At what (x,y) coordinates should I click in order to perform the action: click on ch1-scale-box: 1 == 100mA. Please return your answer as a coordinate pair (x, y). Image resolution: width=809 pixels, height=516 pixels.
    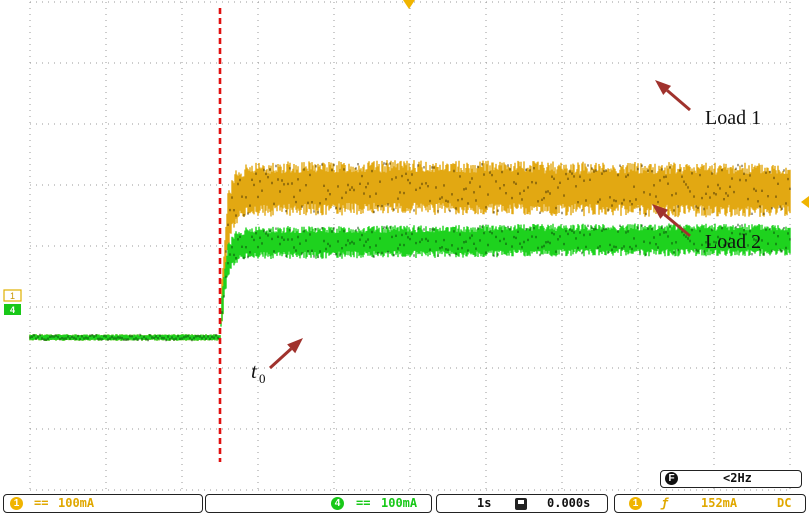
    Looking at the image, I should click on (103, 503).